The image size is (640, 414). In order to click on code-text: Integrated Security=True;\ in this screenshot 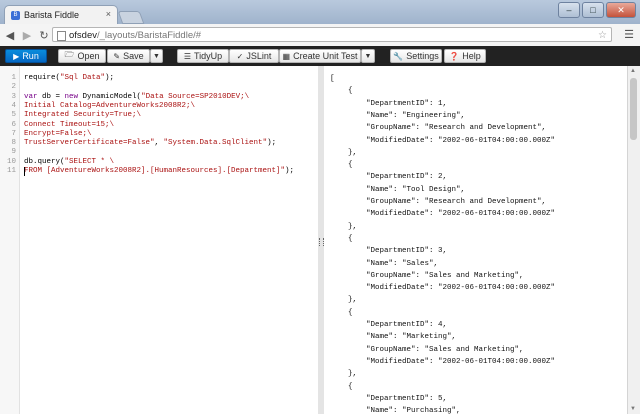, I will do `click(82, 115)`.